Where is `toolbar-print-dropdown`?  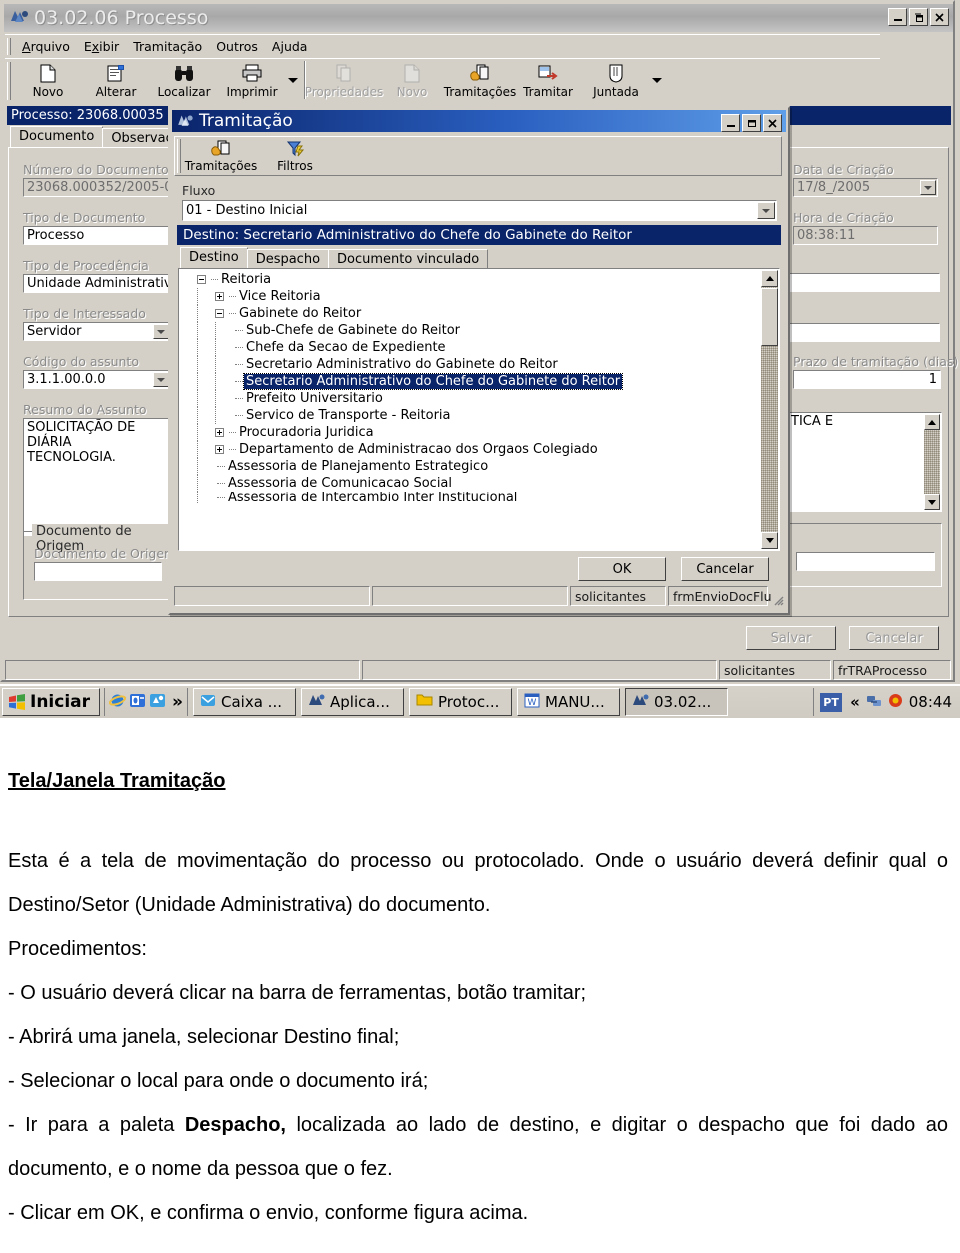
toolbar-print-dropdown is located at coordinates (293, 80).